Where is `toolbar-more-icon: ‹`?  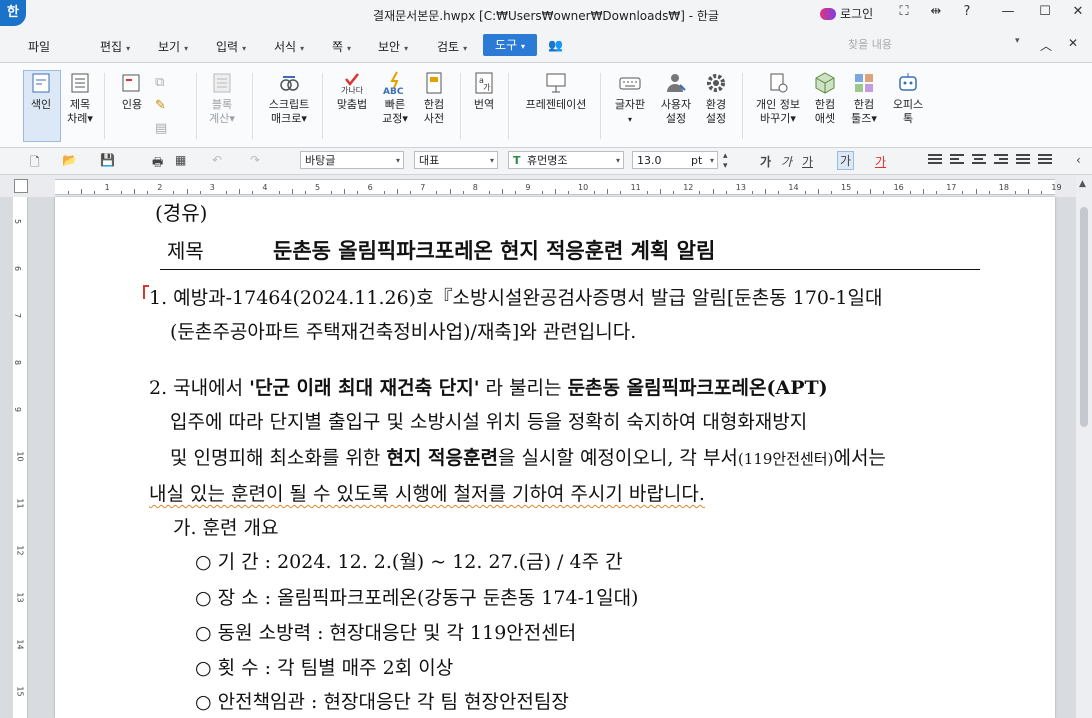 toolbar-more-icon: ‹ is located at coordinates (1078, 160).